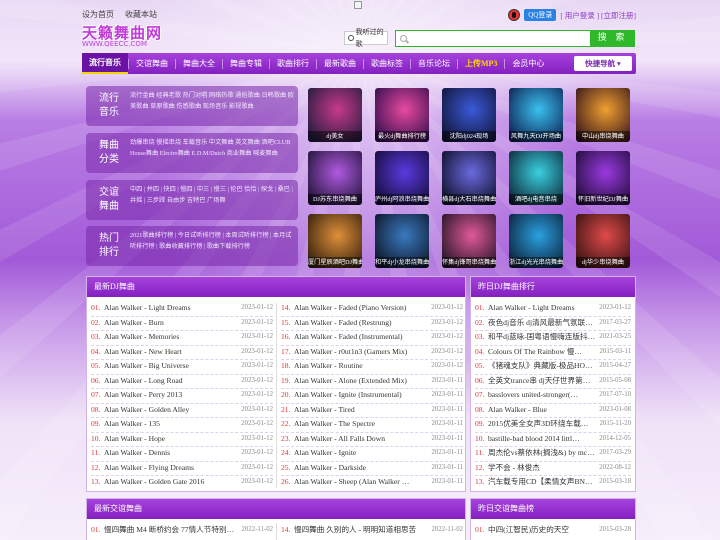  What do you see at coordinates (553, 366) in the screenshot?
I see `song-row: 05. 《猪魂支队》典藏版-极品HO… 2015-04-27` at bounding box center [553, 366].